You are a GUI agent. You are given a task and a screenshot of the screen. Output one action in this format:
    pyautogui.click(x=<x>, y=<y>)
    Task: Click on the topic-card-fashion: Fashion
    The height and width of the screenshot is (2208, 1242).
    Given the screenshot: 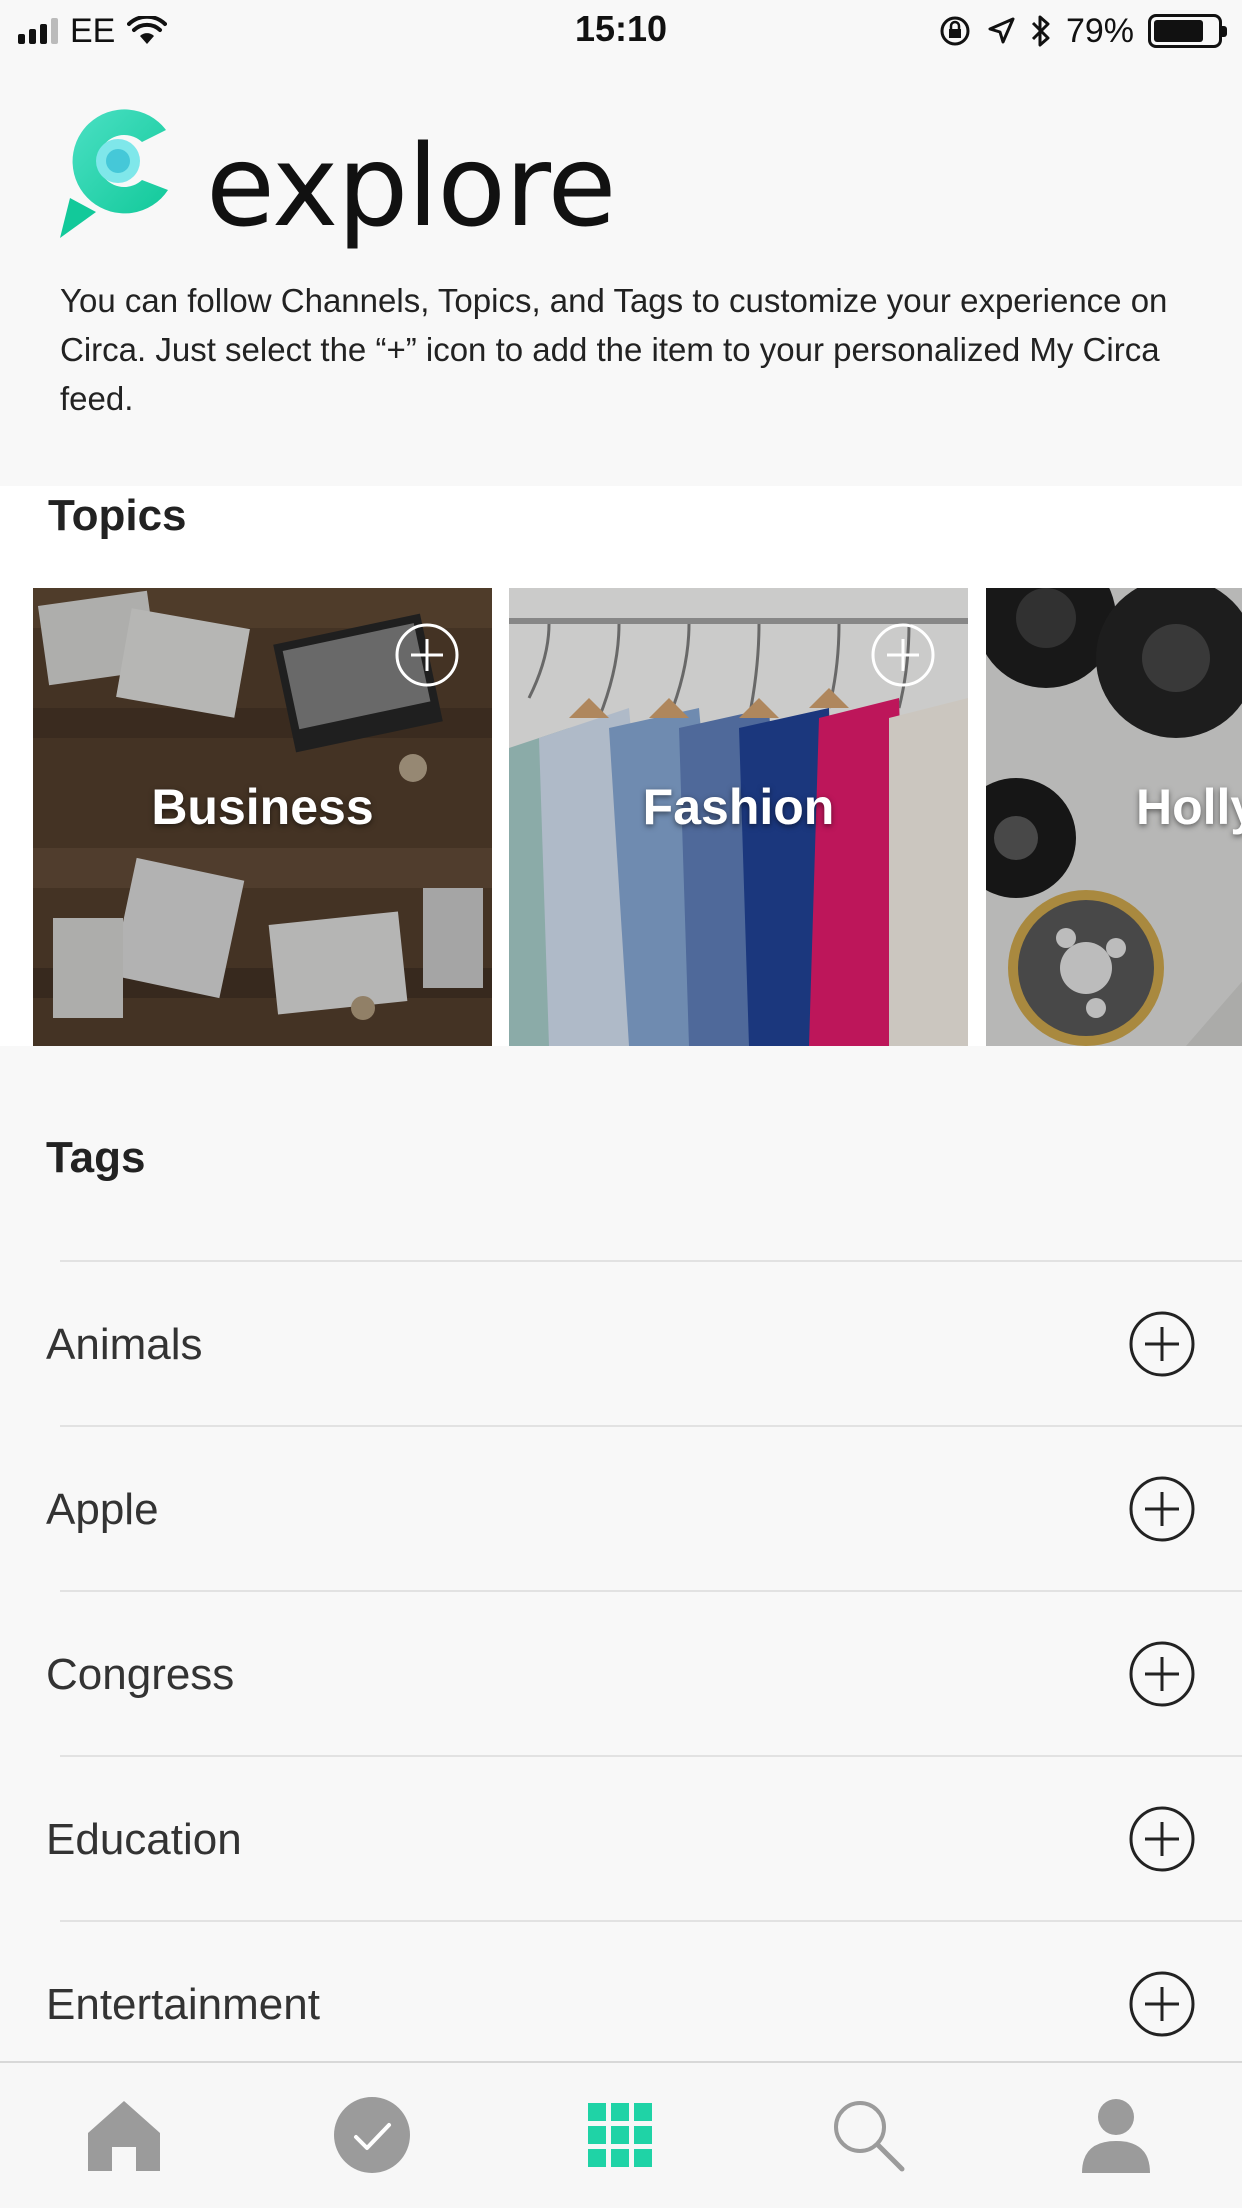 What is the action you would take?
    pyautogui.click(x=738, y=817)
    